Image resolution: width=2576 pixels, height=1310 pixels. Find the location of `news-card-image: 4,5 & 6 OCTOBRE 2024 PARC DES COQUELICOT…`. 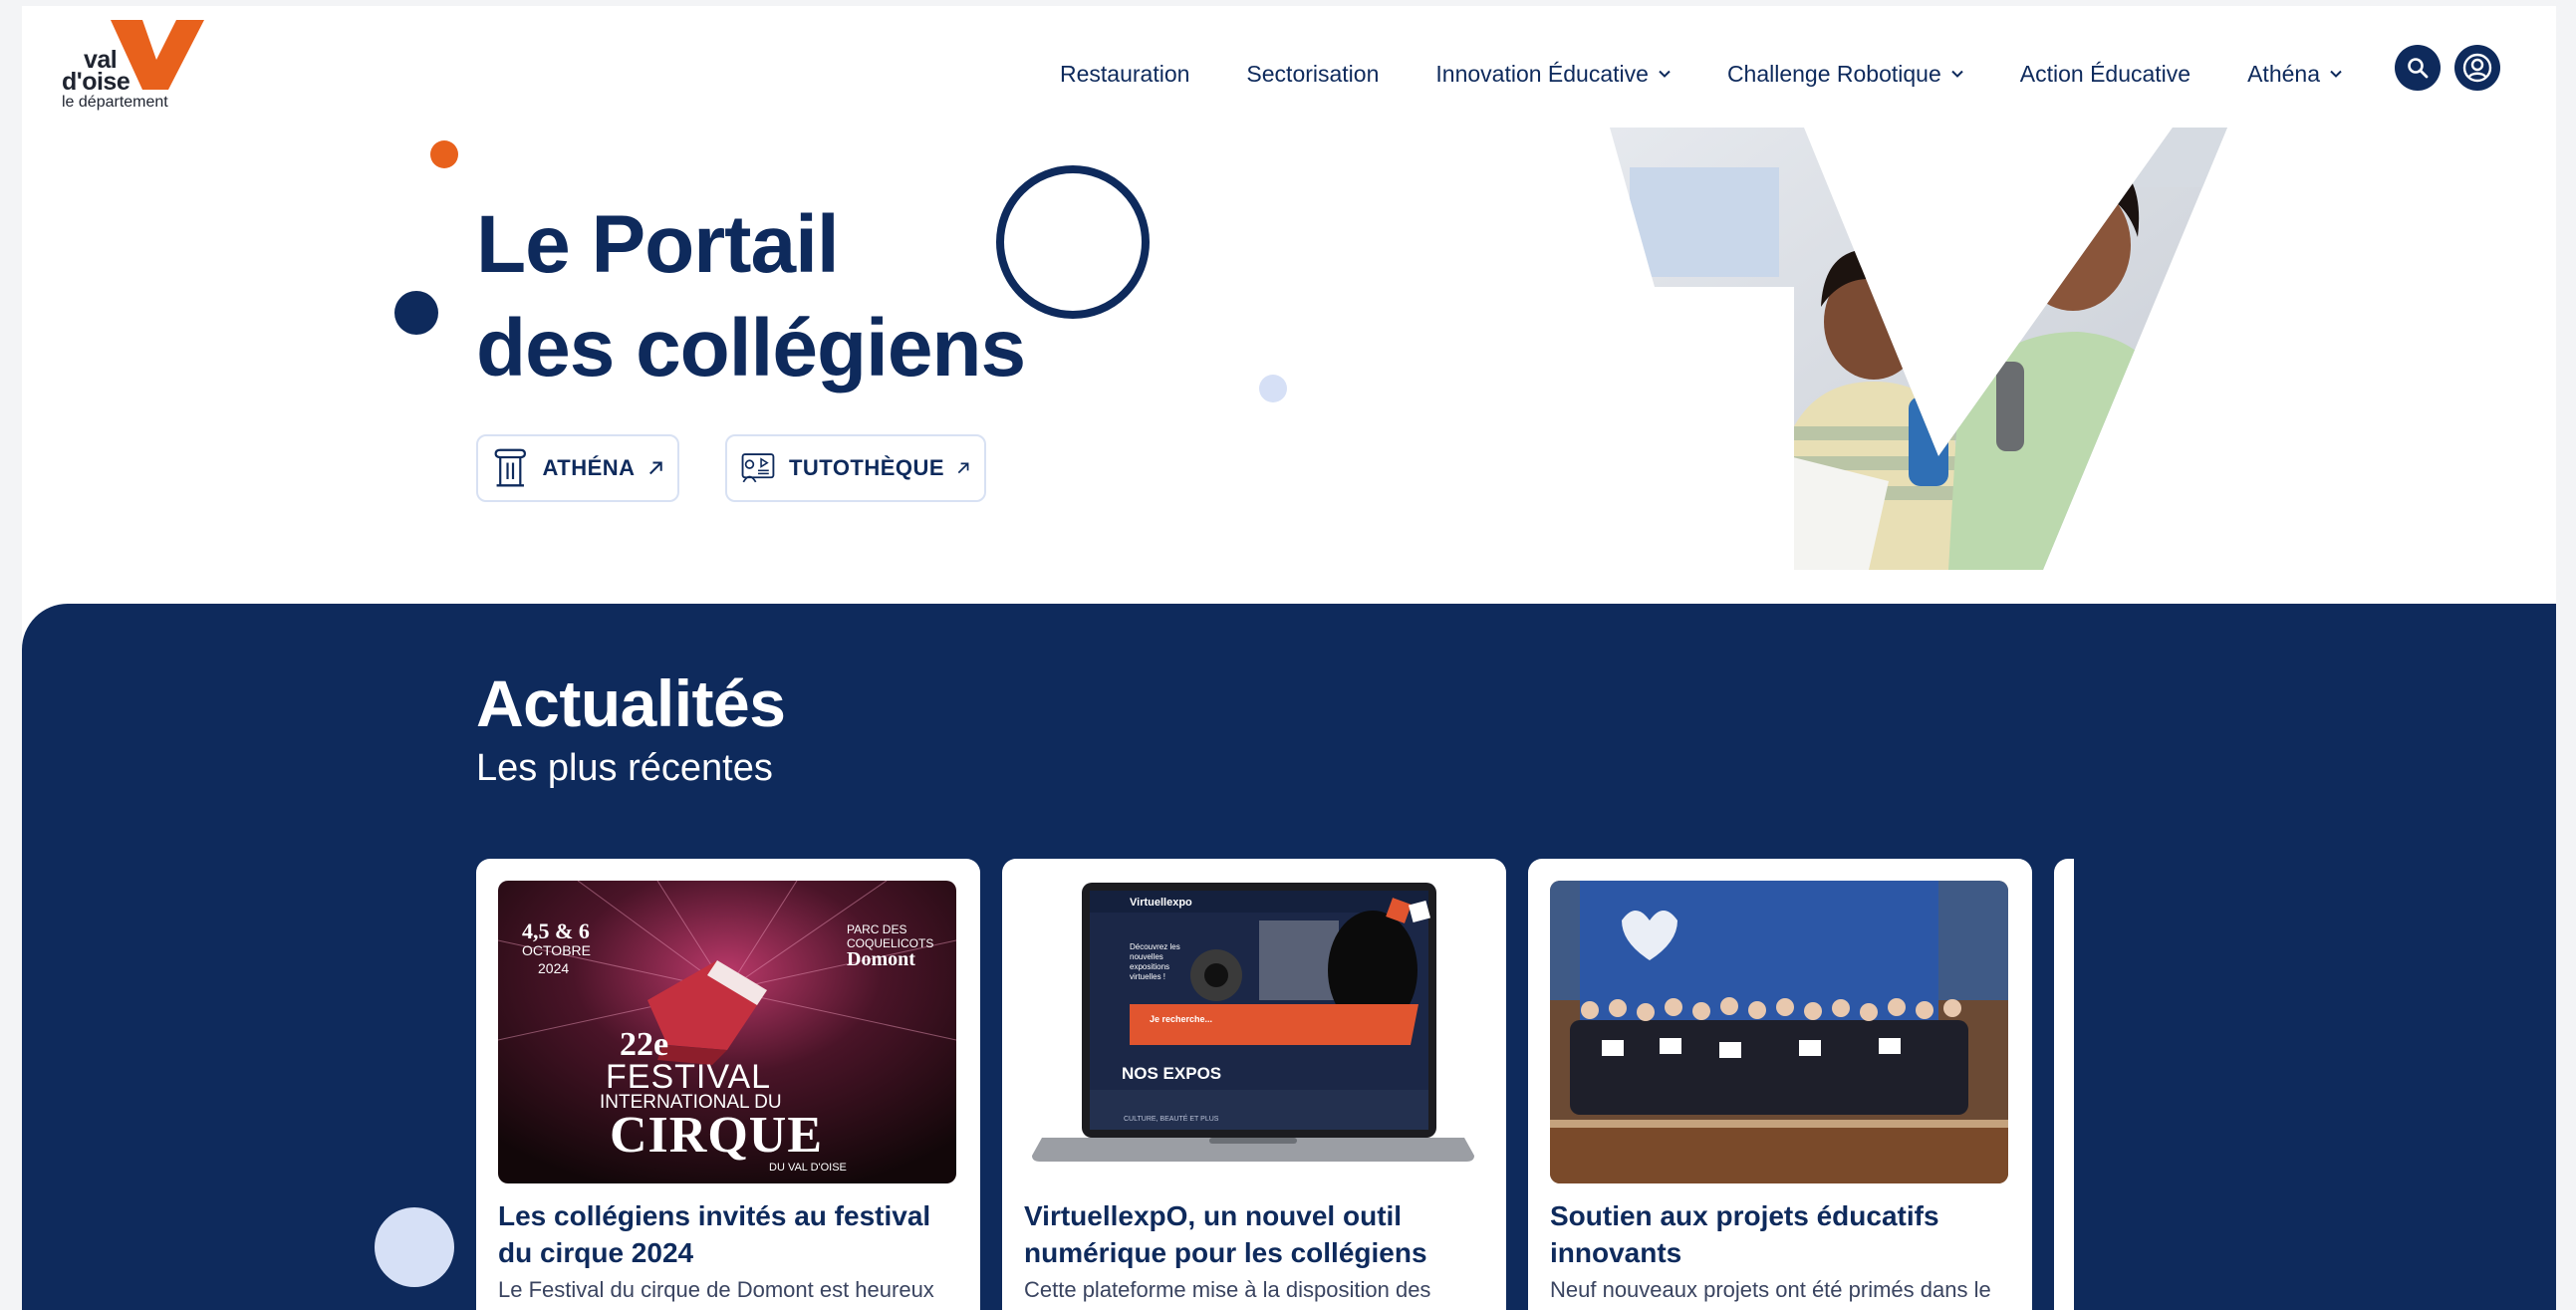

news-card-image: 4,5 & 6 OCTOBRE 2024 PARC DES COQUELICOT… is located at coordinates (727, 1032).